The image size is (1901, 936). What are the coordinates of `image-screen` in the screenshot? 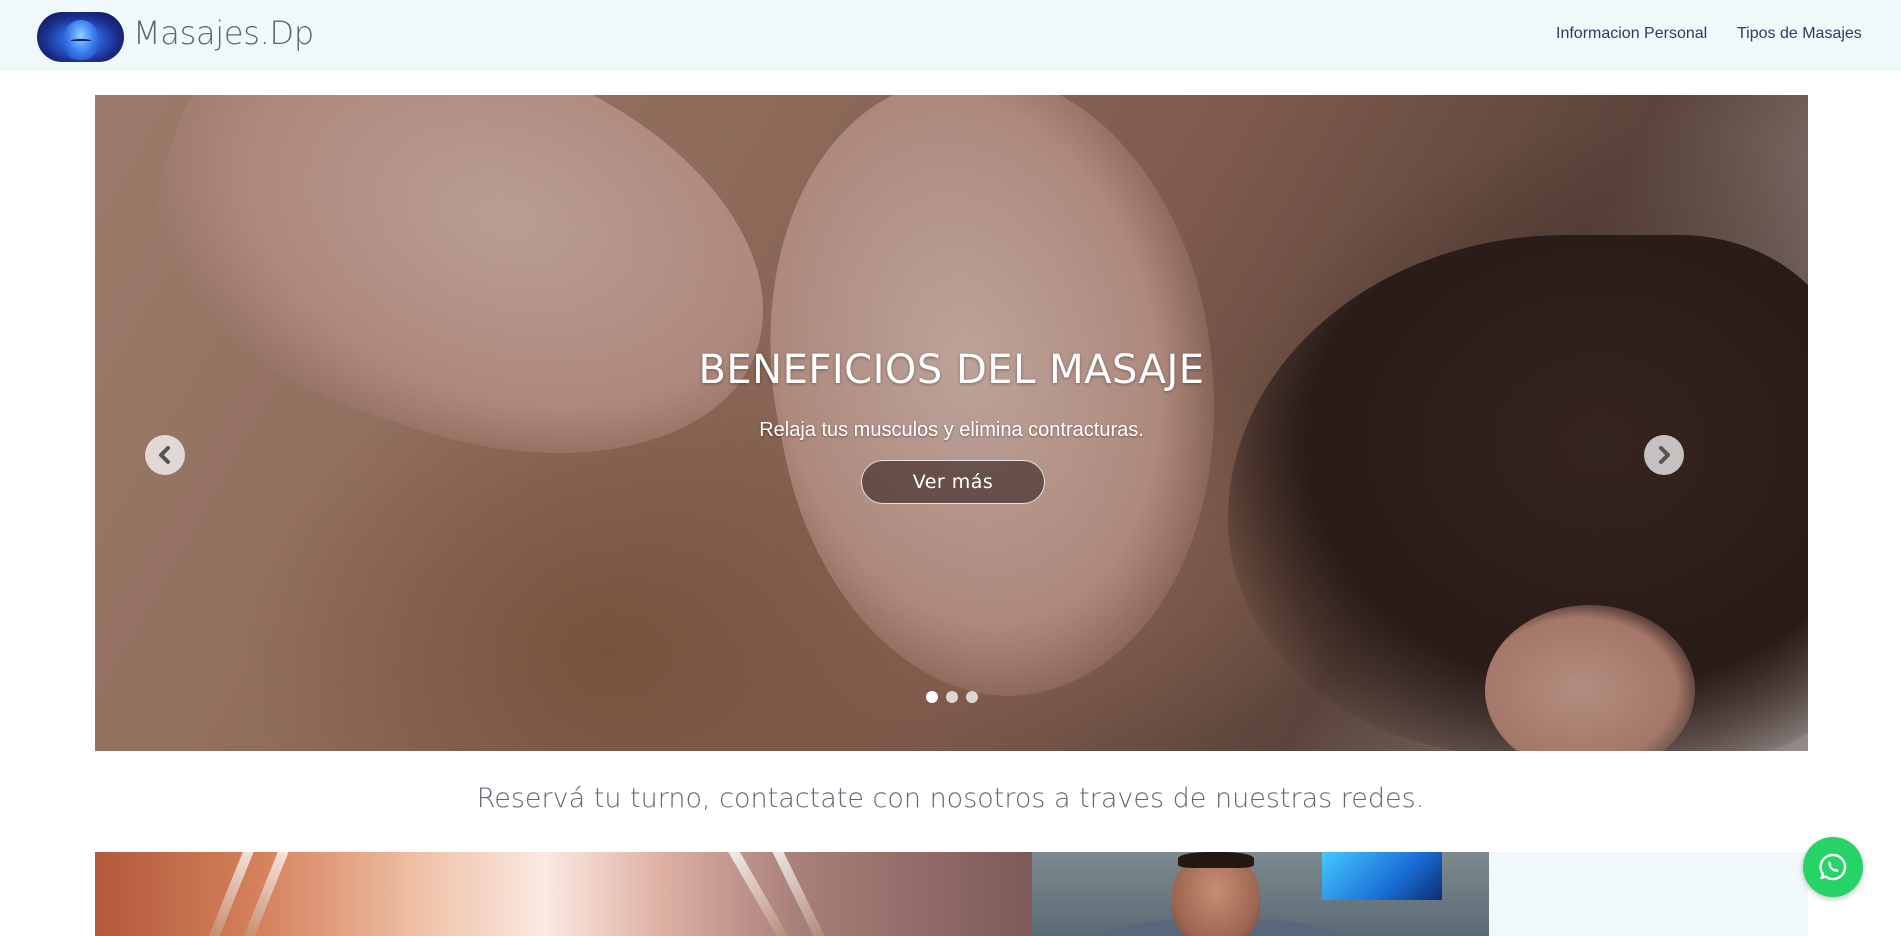 It's located at (1382, 876).